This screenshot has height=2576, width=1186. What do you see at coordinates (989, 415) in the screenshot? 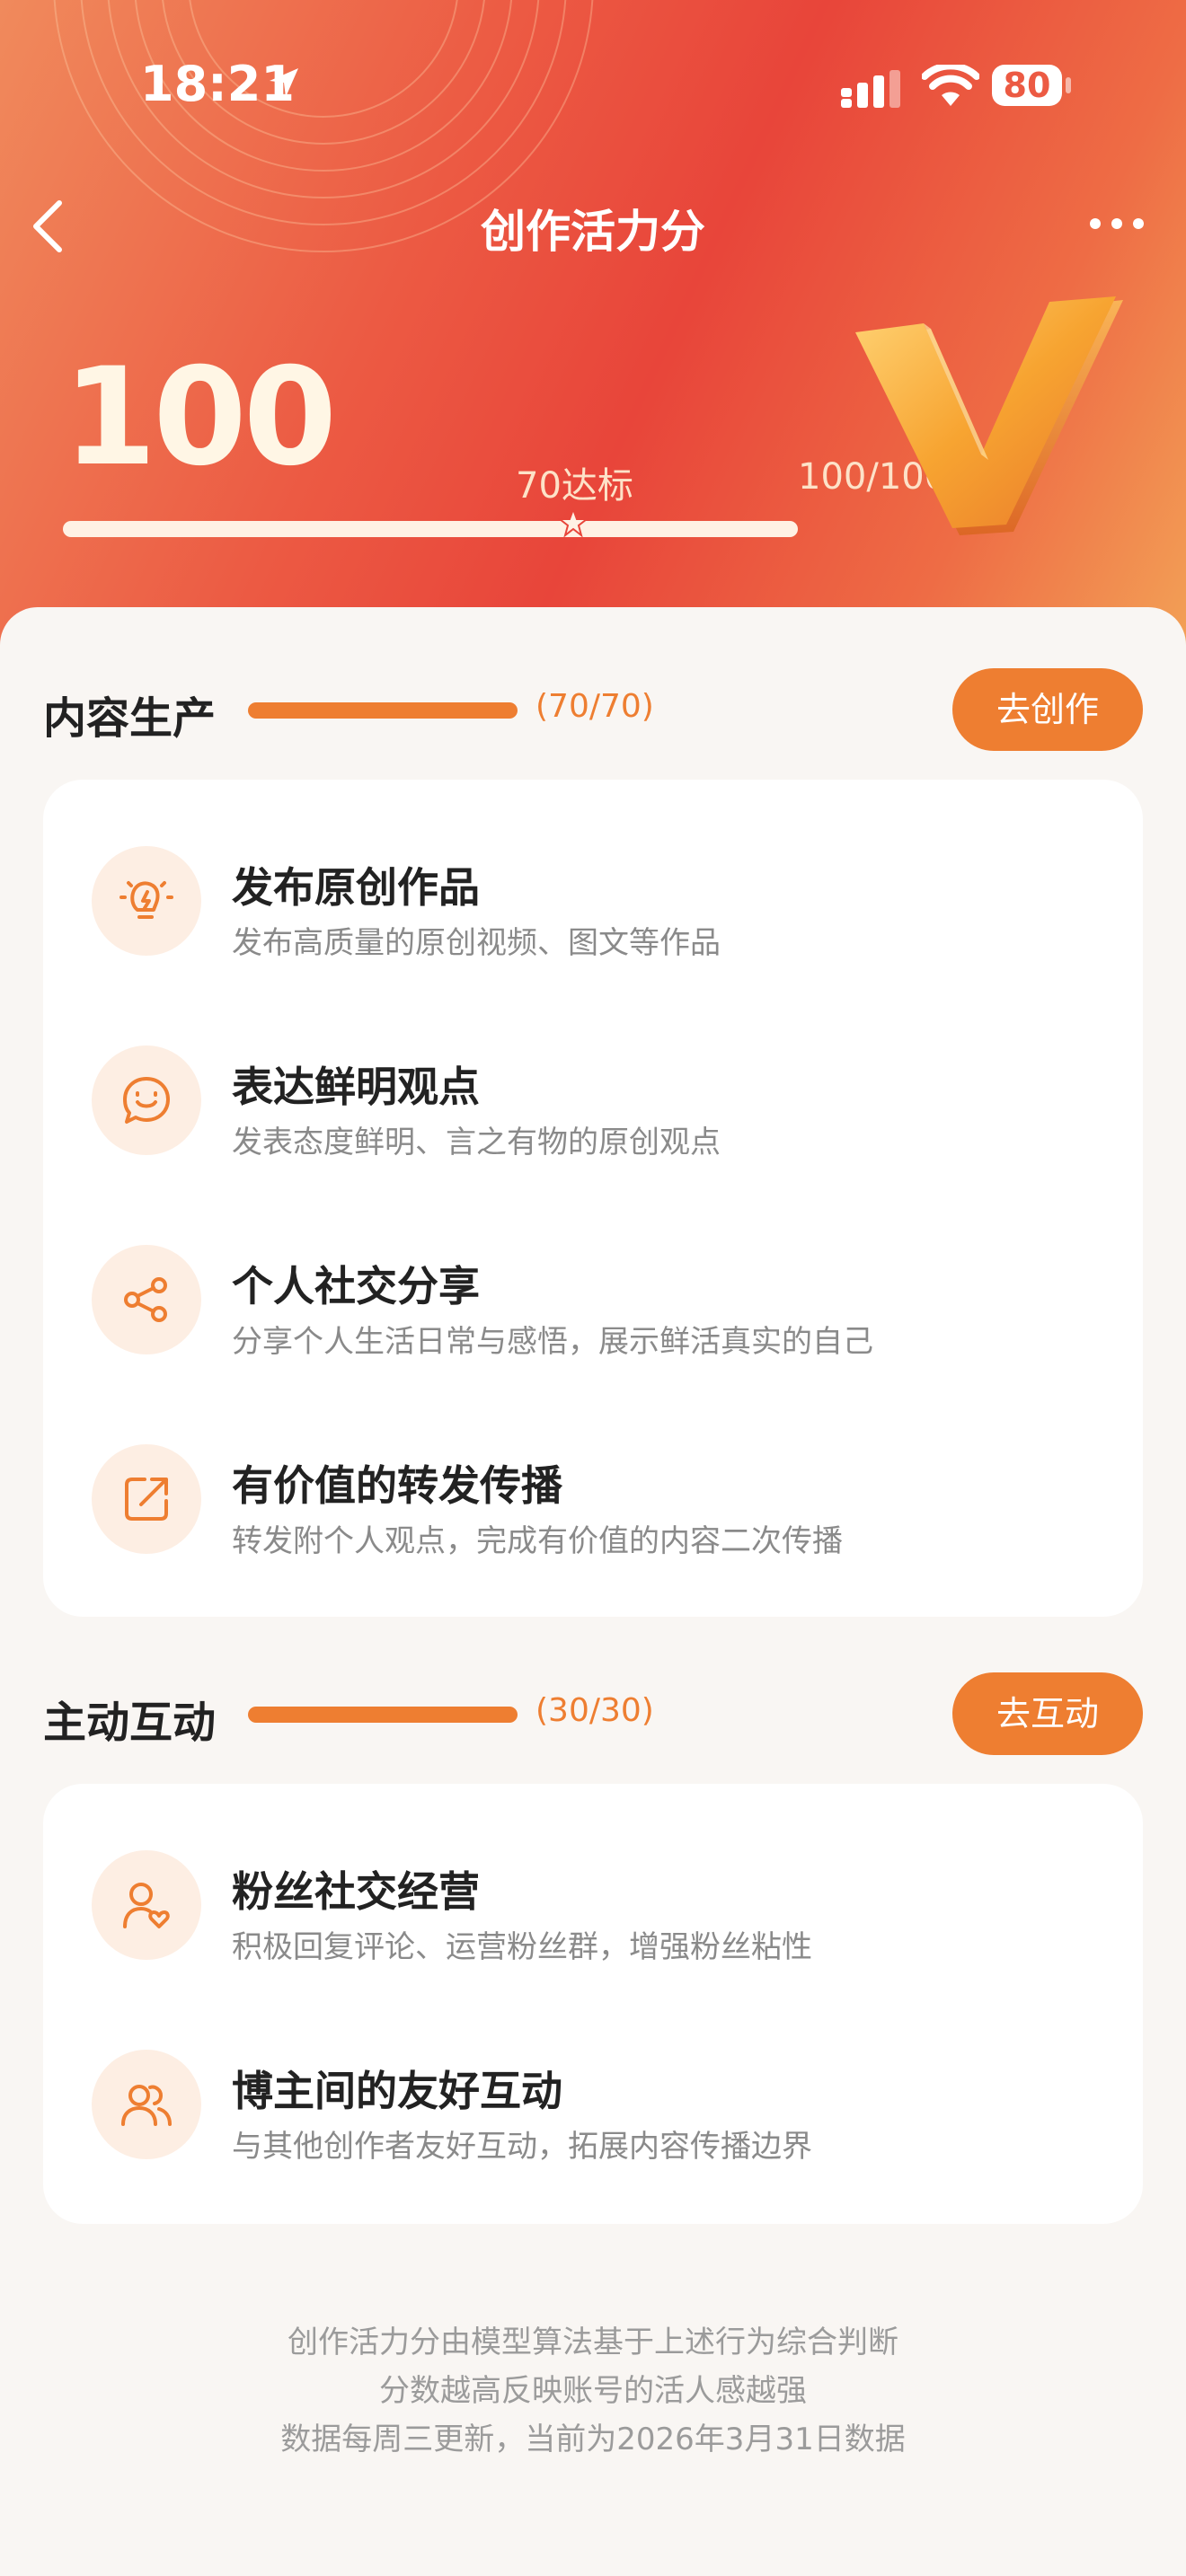
I see `v-badge-logo` at bounding box center [989, 415].